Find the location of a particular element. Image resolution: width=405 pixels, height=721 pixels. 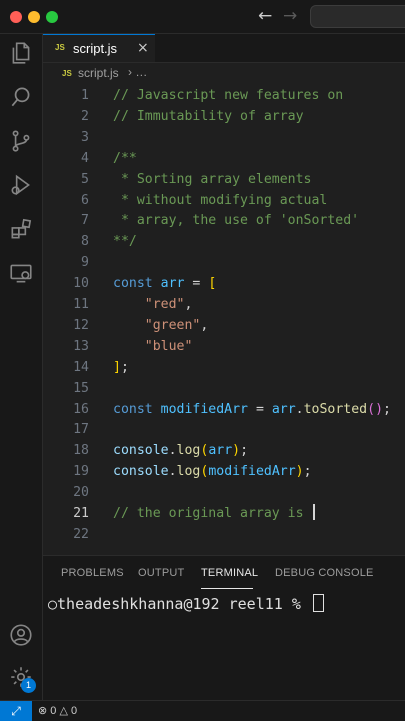

minimize-window-button is located at coordinates (34, 17).